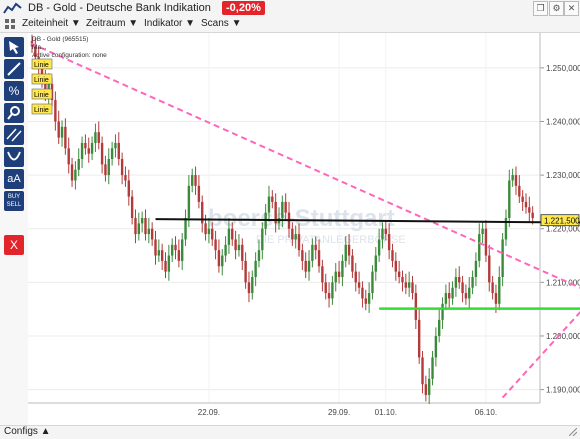 The width and height of the screenshot is (580, 439). I want to click on menu-zeitraum: Zeitraum ▼, so click(112, 23).